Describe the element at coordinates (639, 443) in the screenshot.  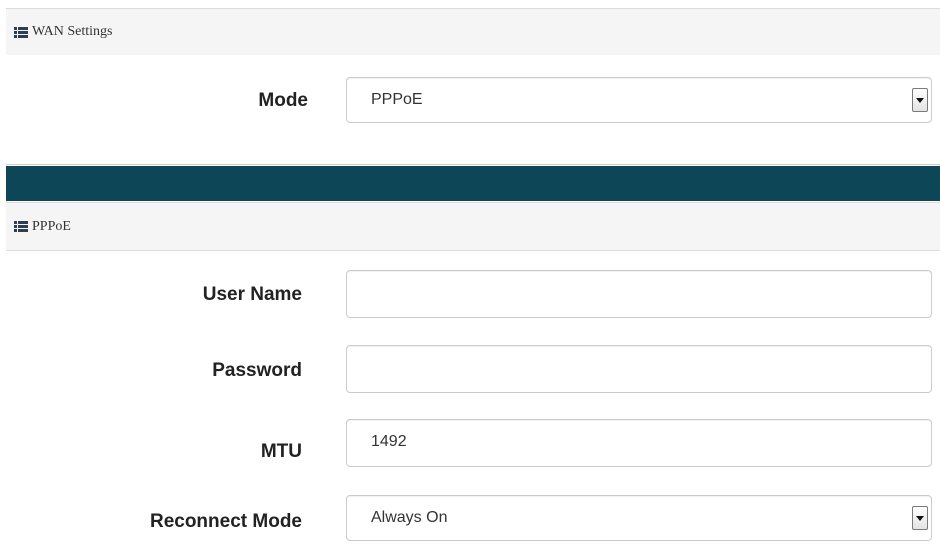
I see `mtu-input: 1492` at that location.